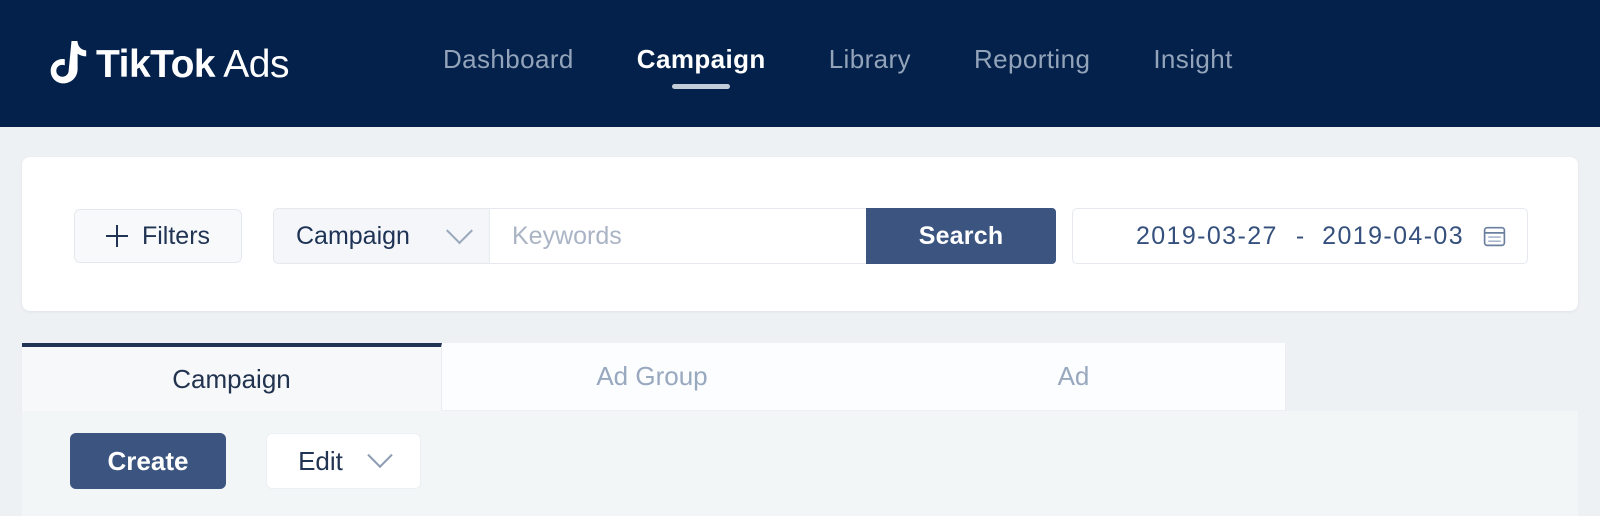 This screenshot has height=516, width=1600. I want to click on create-button-label: Create, so click(148, 460).